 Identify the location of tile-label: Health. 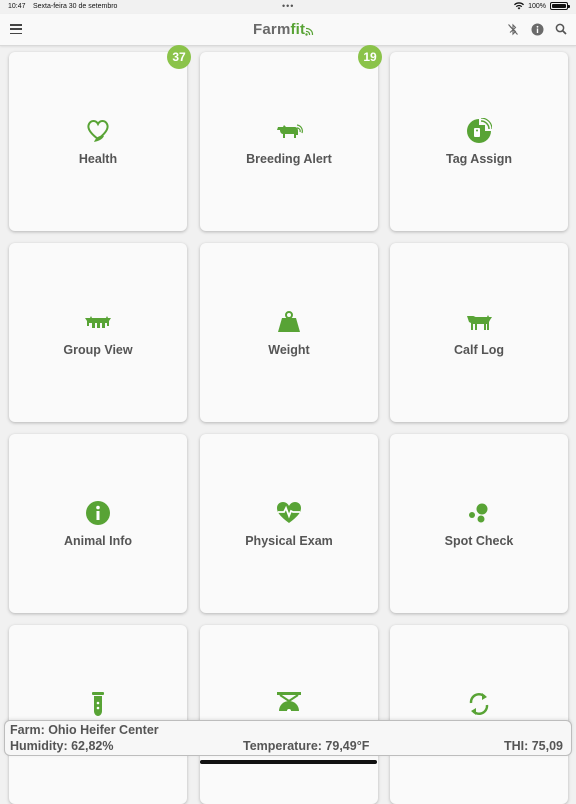
(98, 159).